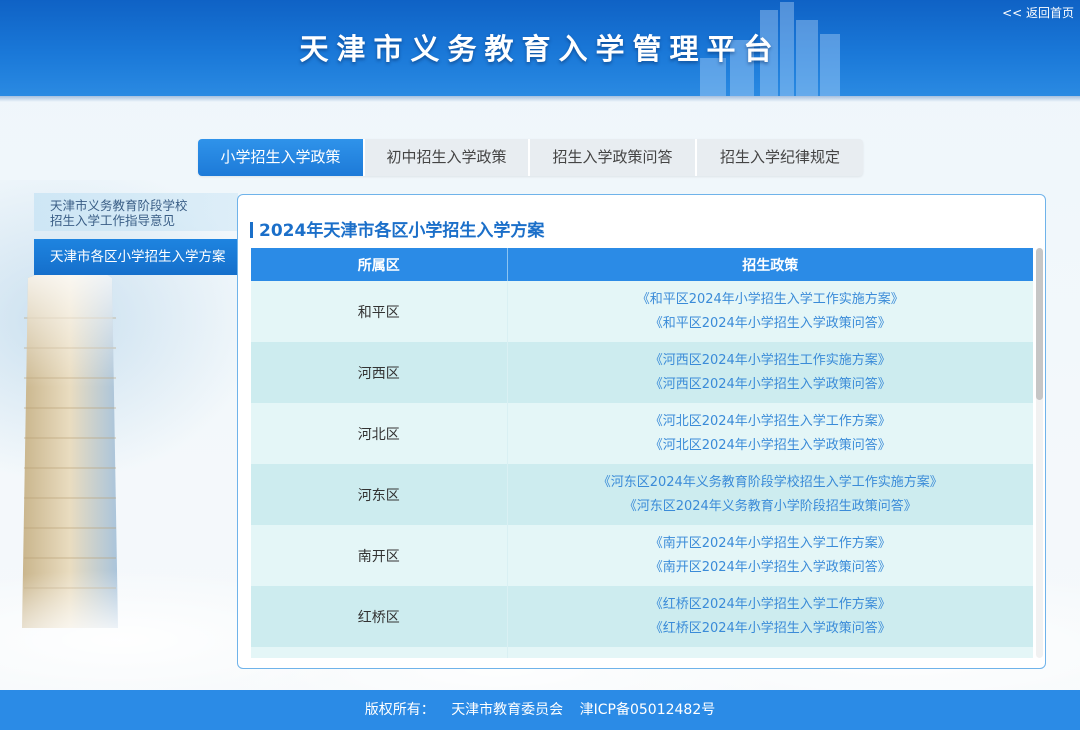 This screenshot has width=1080, height=730. Describe the element at coordinates (447, 157) in the screenshot. I see `tab-junior-high-policy: 初中招生入学政策` at that location.